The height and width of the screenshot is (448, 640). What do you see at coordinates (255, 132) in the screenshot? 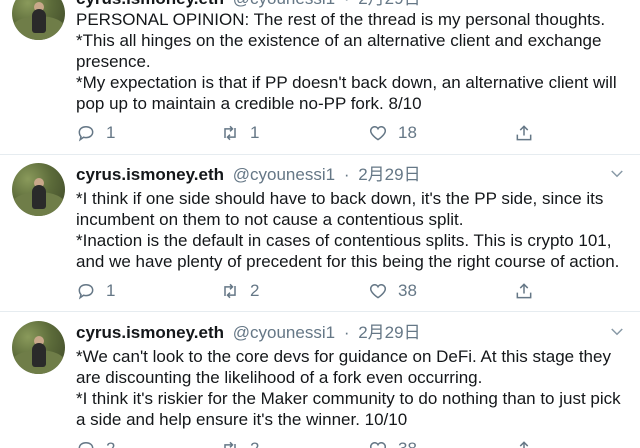
I see `retweet-count: 1` at bounding box center [255, 132].